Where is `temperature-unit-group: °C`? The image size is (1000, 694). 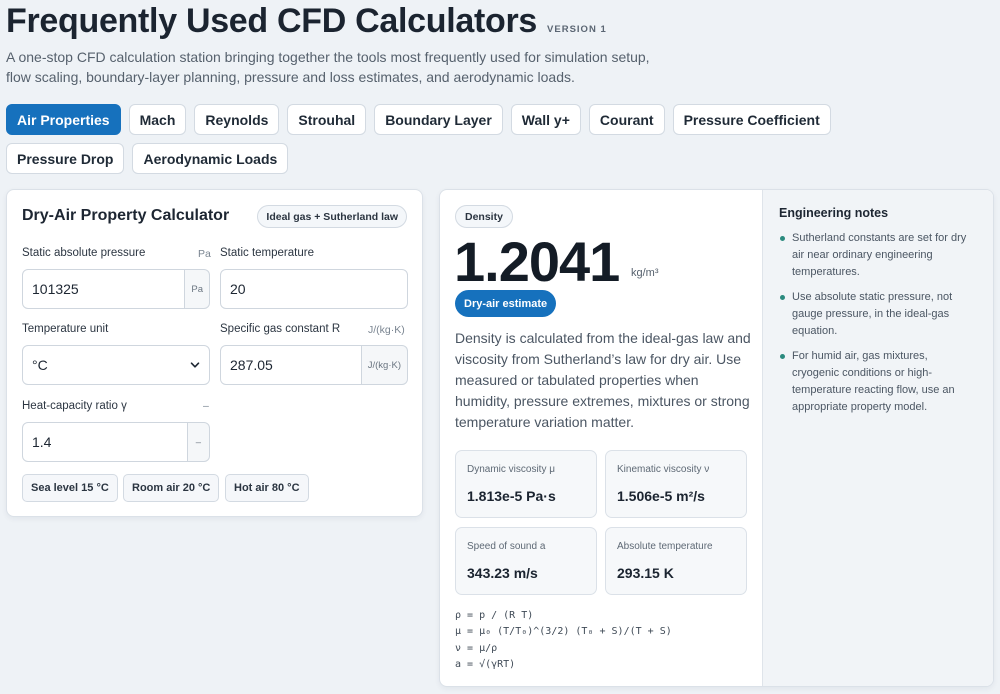
temperature-unit-group: °C is located at coordinates (116, 365).